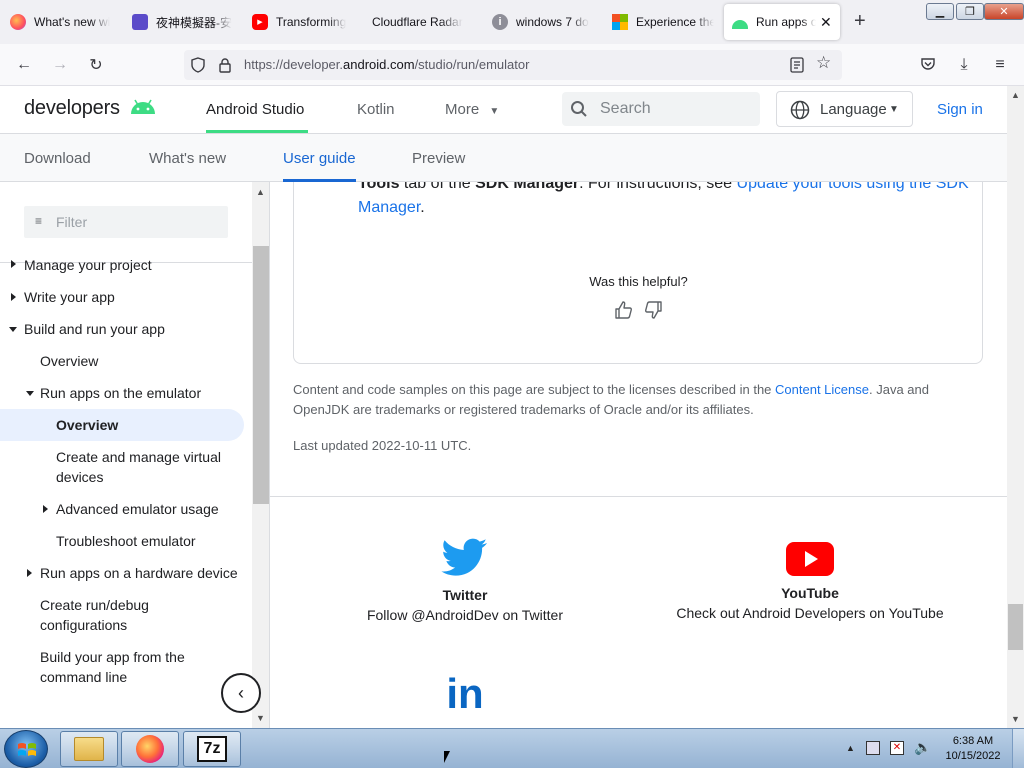 The width and height of the screenshot is (1024, 768). I want to click on content-license-link: Content License, so click(822, 389).